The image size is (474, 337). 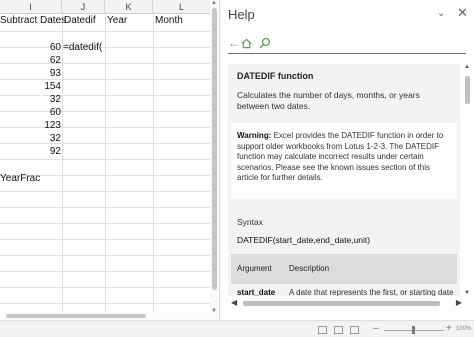 What do you see at coordinates (459, 302) in the screenshot?
I see `scroll-right-icon: ▶` at bounding box center [459, 302].